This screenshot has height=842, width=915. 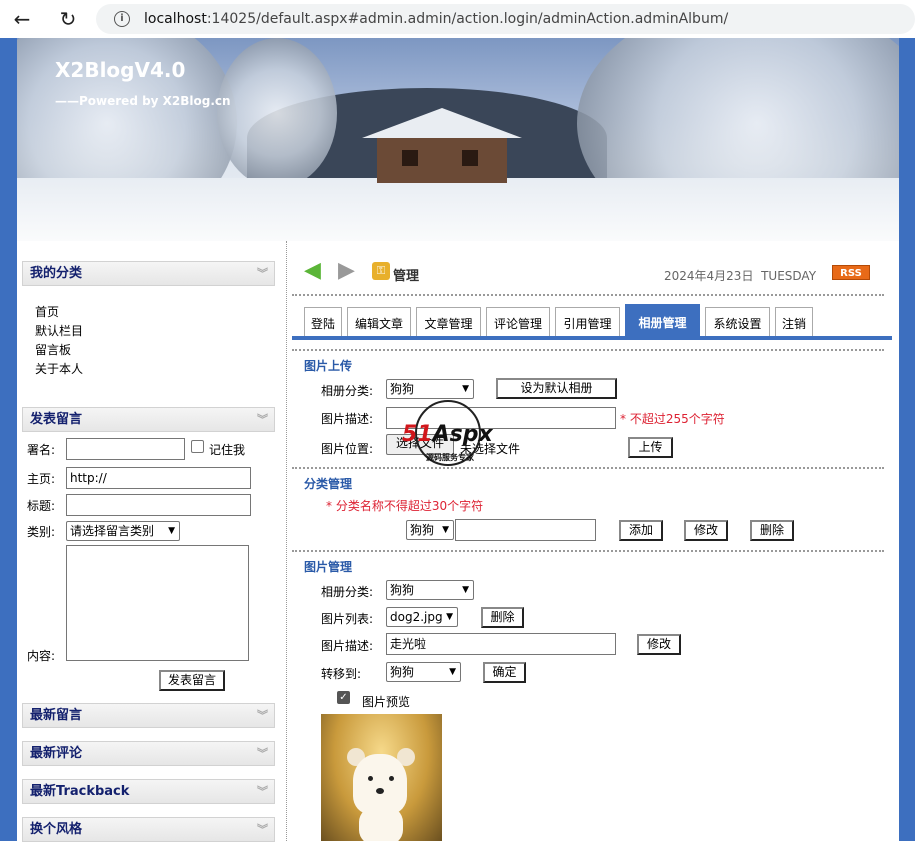 What do you see at coordinates (148, 273) in the screenshot?
I see `categories-header: 我的分类 ︾` at bounding box center [148, 273].